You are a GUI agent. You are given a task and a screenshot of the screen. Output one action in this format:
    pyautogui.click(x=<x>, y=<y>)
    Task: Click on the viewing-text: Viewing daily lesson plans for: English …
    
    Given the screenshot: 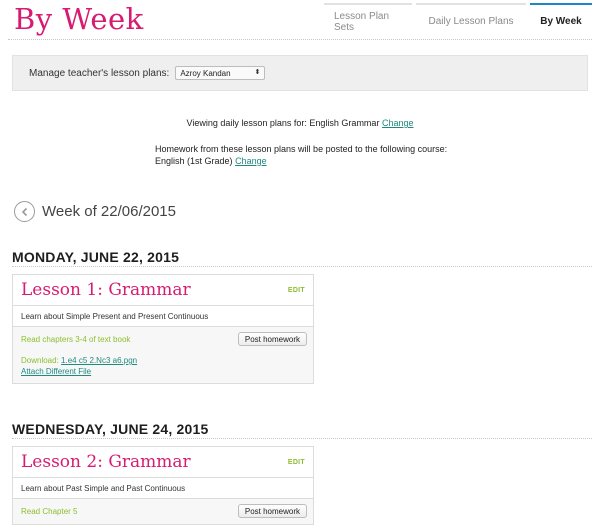 What is the action you would take?
    pyautogui.click(x=283, y=123)
    